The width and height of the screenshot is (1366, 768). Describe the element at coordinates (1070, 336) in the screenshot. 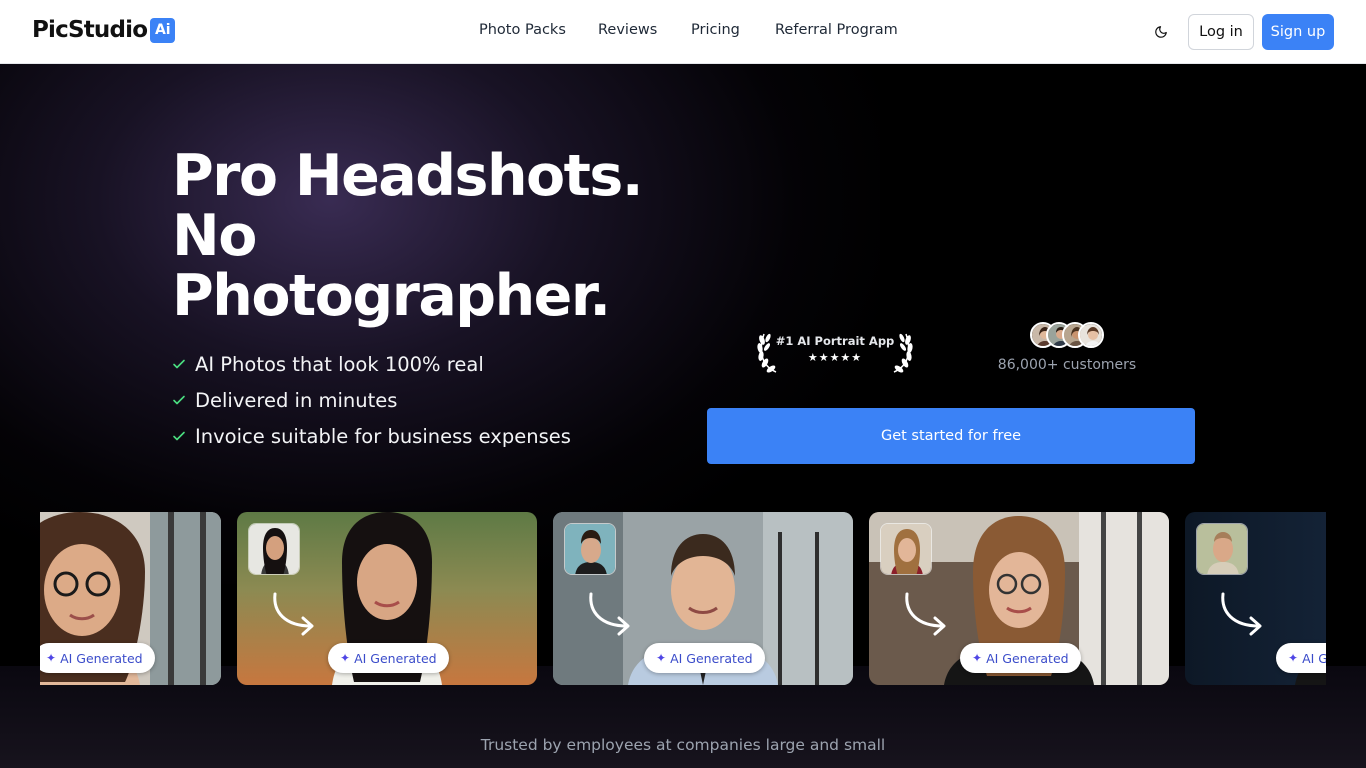

I see `customer-avatars` at that location.